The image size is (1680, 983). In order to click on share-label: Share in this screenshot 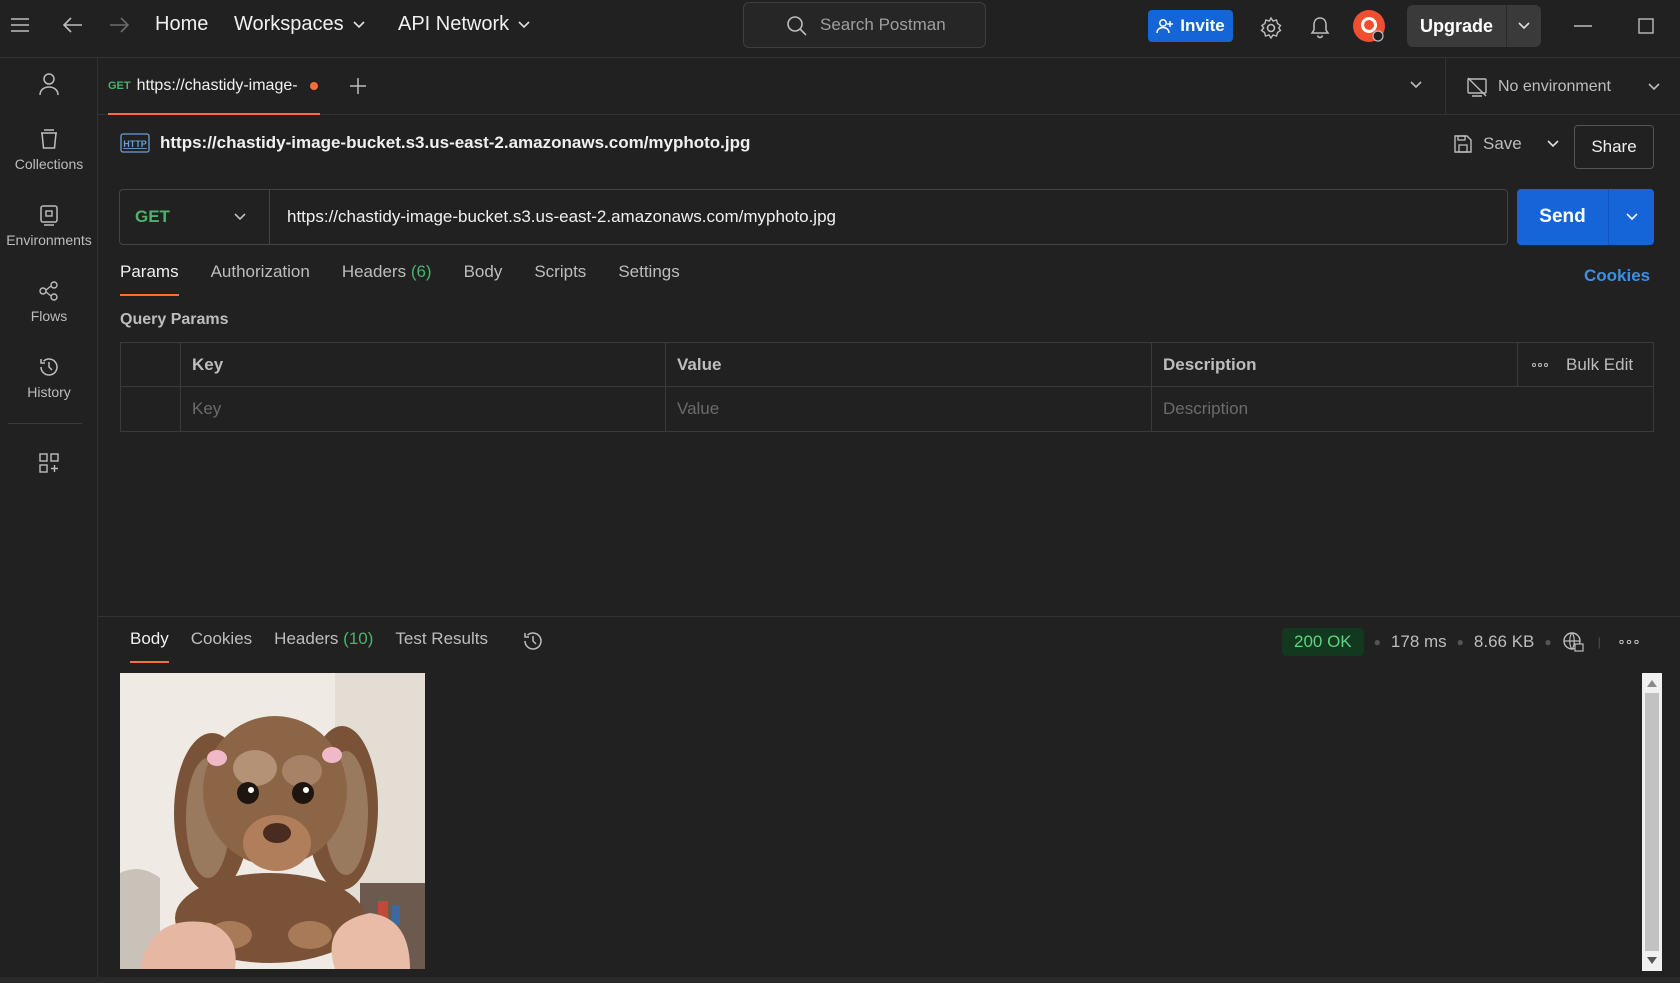, I will do `click(1614, 146)`.